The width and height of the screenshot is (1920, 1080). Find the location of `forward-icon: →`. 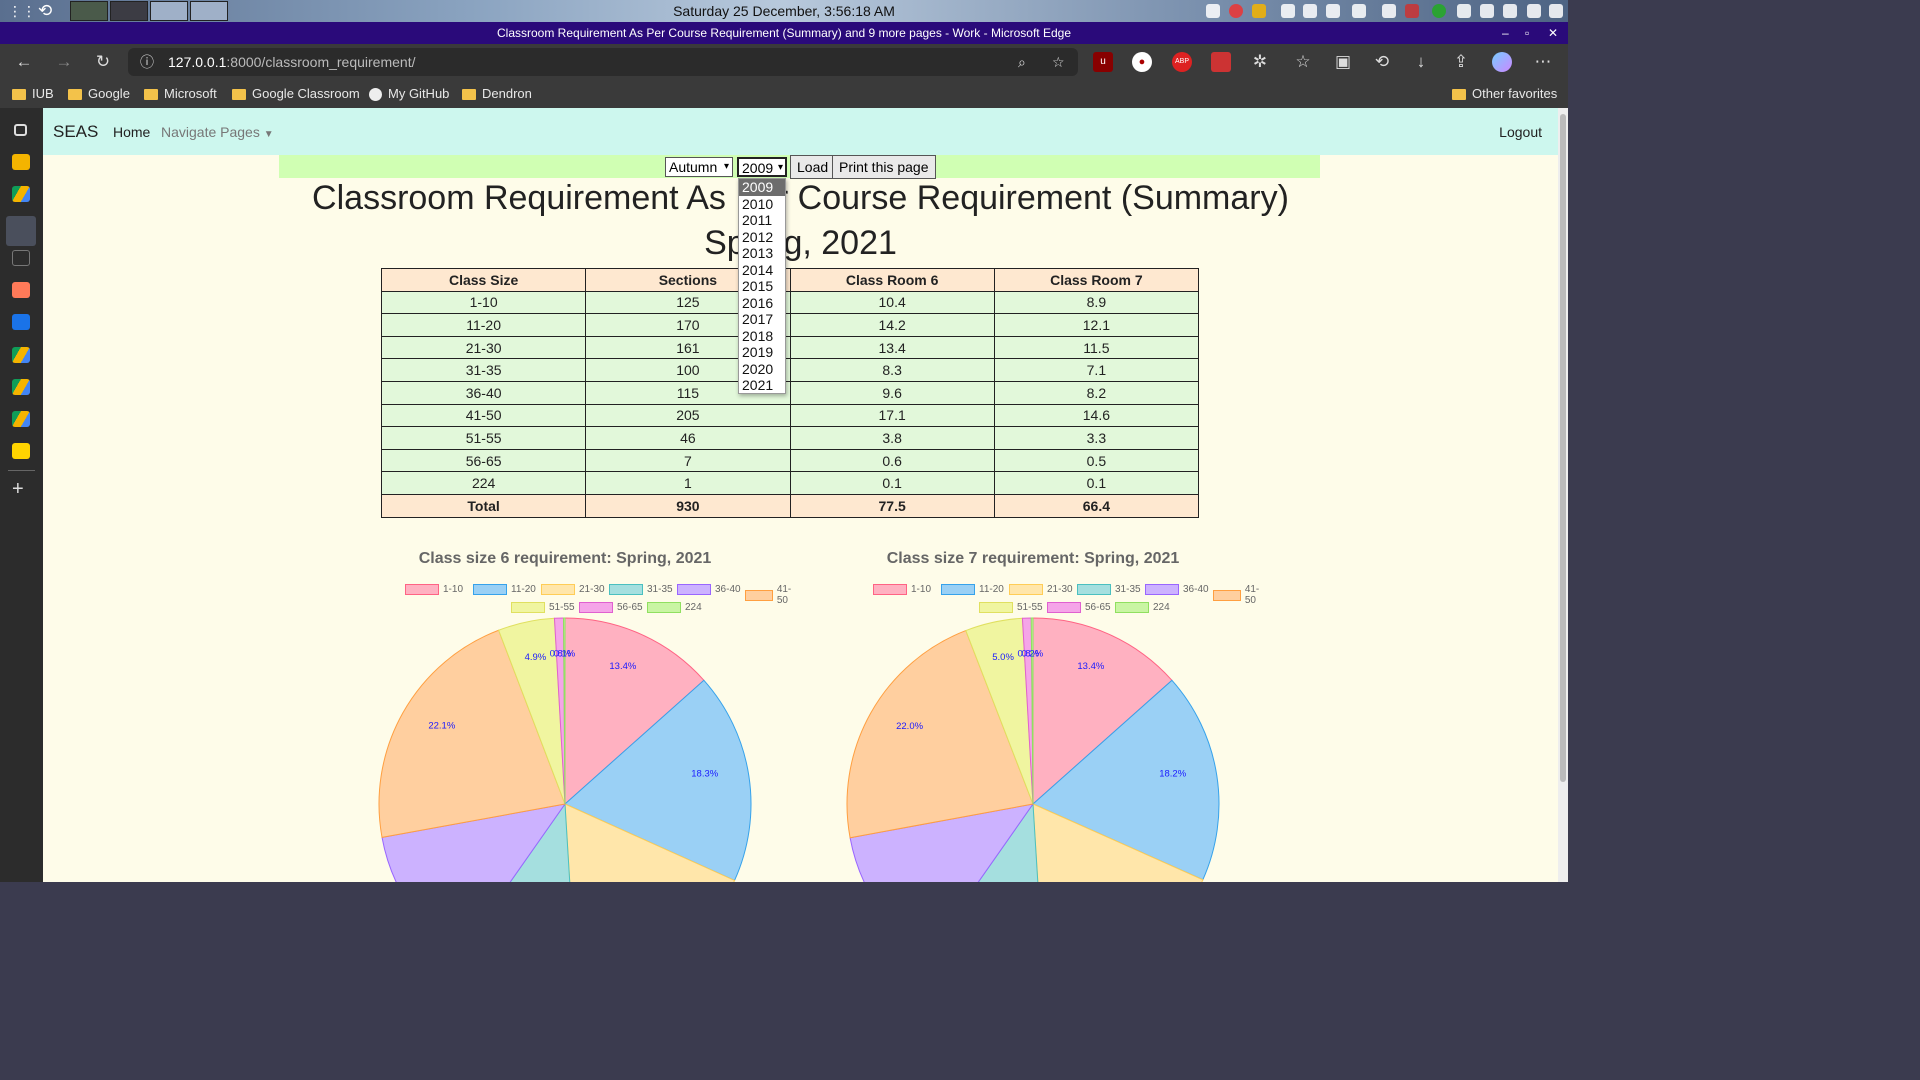

forward-icon: → is located at coordinates (64, 62).